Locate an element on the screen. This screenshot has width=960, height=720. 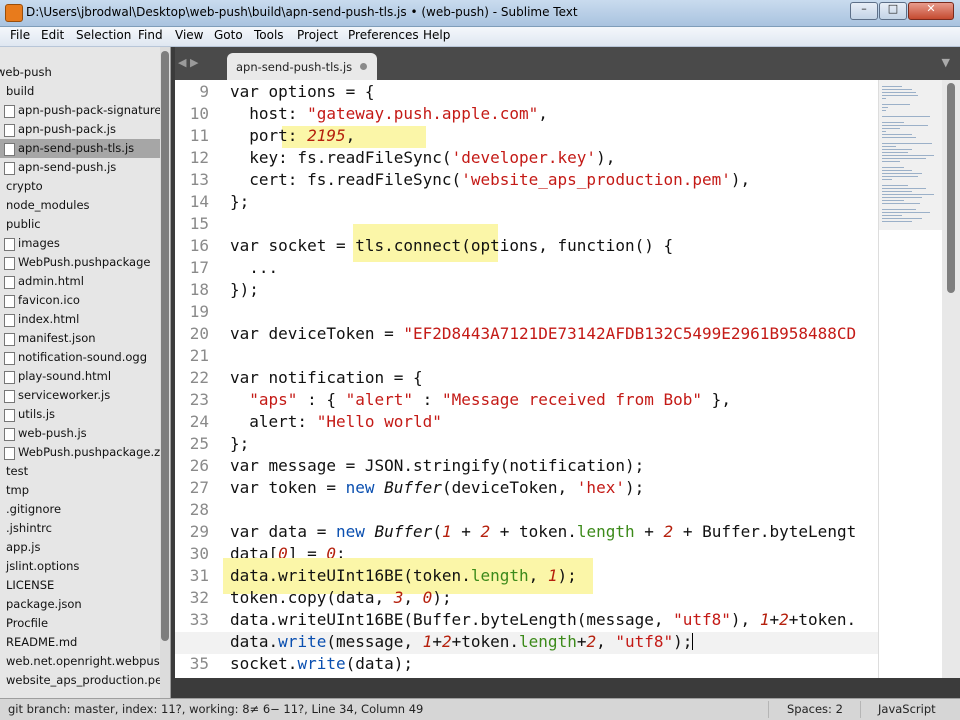
menu-tools: Tools is located at coordinates (269, 35).